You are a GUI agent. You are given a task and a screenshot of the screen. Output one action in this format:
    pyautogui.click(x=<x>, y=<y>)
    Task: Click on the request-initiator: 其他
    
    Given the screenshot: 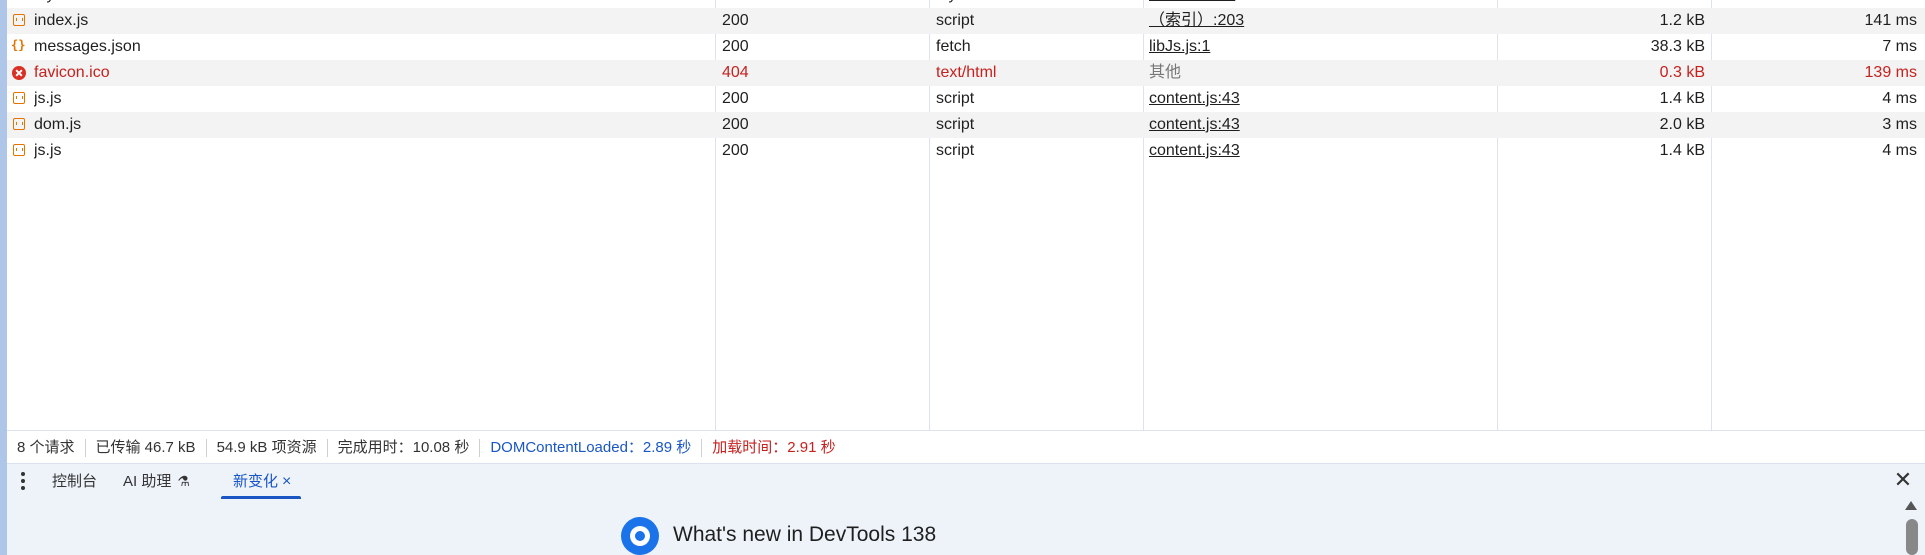 What is the action you would take?
    pyautogui.click(x=1324, y=73)
    